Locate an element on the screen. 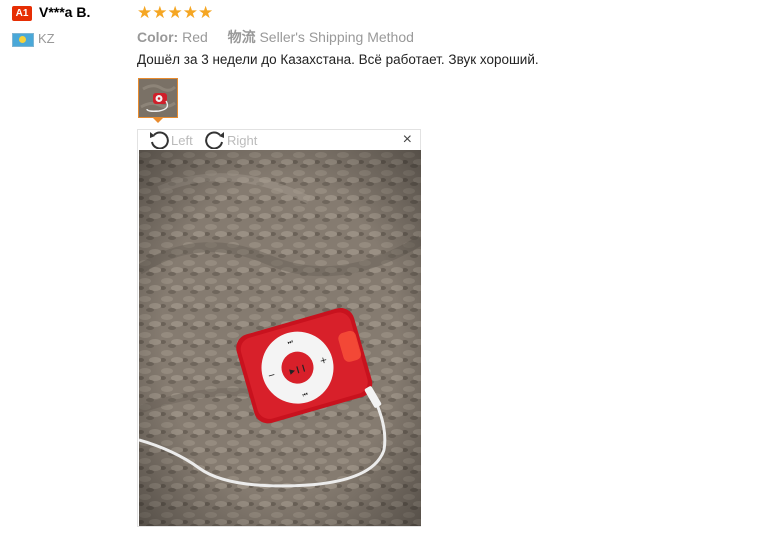  rotate-right-button: Right is located at coordinates (230, 140).